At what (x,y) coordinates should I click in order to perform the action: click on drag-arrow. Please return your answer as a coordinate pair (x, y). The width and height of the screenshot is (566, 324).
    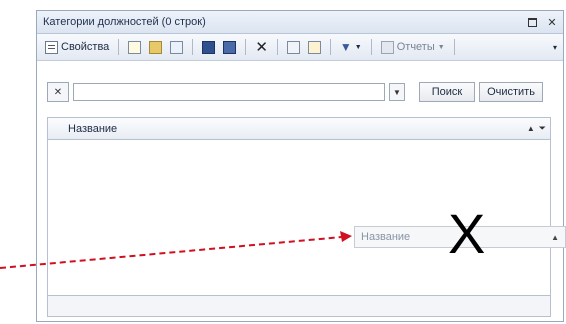
    Looking at the image, I should click on (176, 250).